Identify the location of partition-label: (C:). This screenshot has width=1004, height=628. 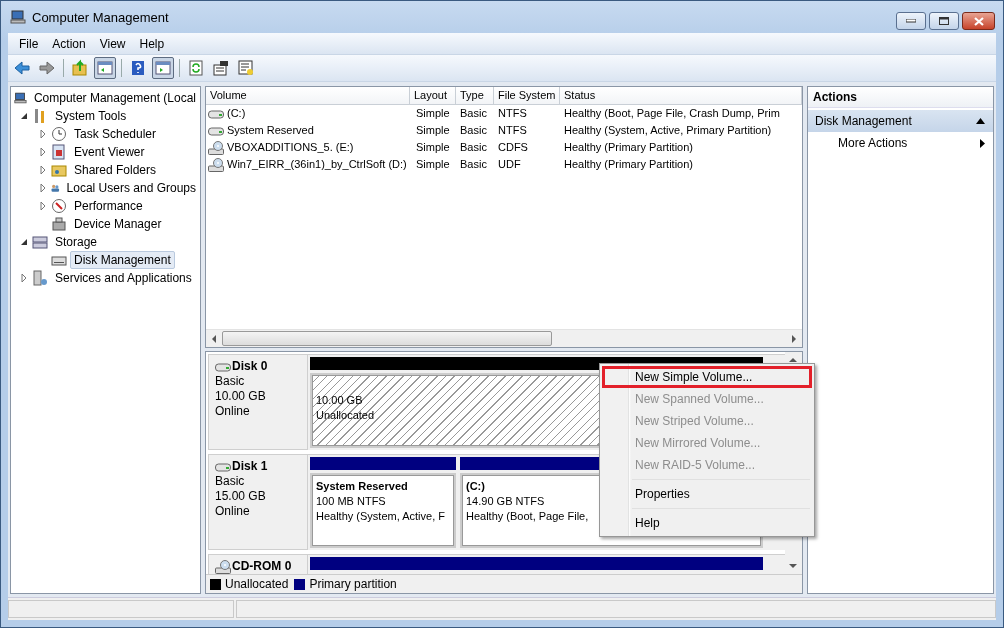
(475, 486).